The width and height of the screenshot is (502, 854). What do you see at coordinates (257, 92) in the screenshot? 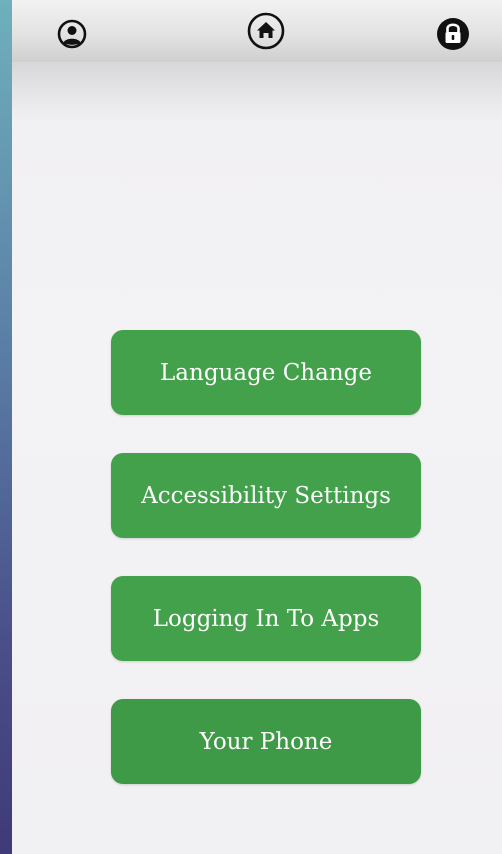
I see `header-shadow` at bounding box center [257, 92].